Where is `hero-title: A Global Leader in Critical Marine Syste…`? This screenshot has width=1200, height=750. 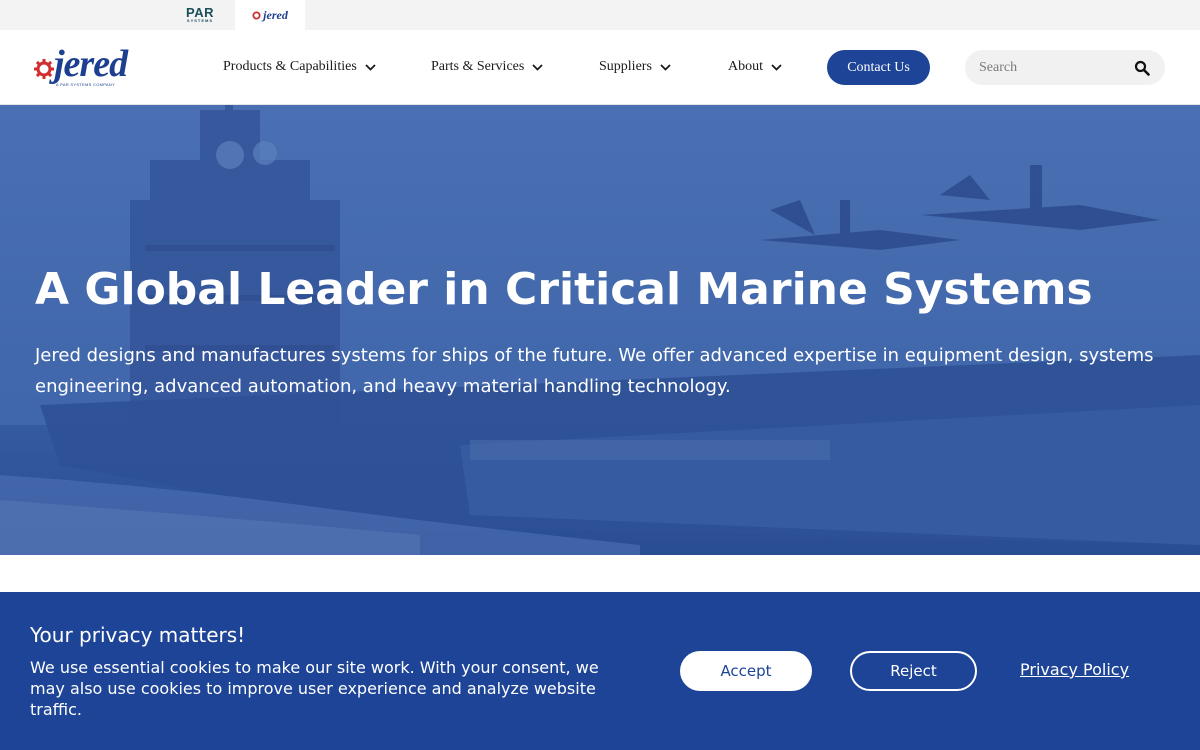
hero-title: A Global Leader in Critical Marine Syste… is located at coordinates (564, 289).